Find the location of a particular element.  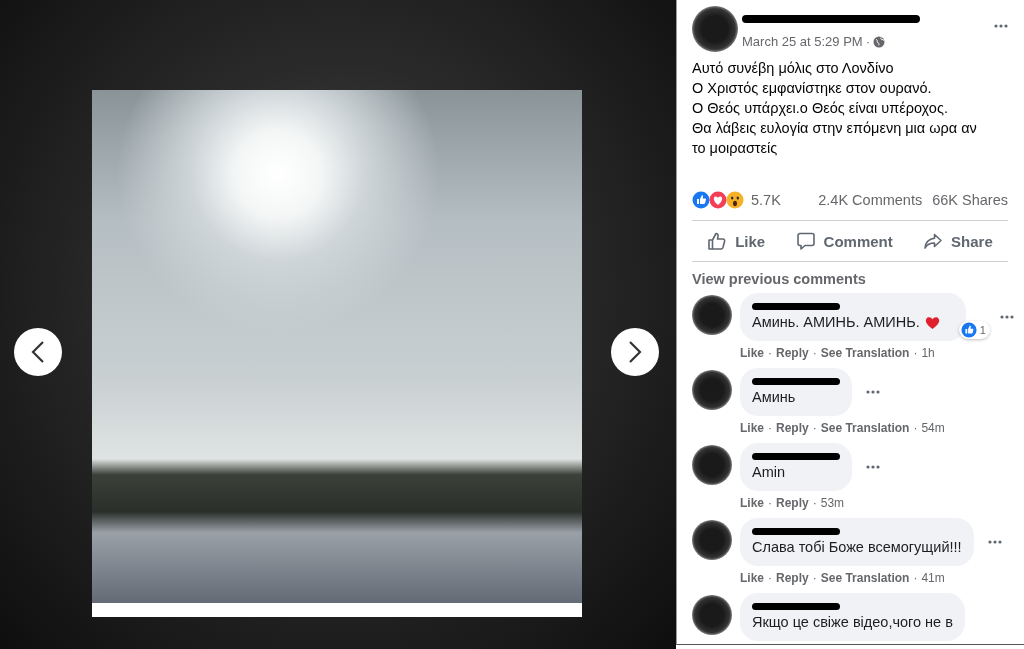

next-button is located at coordinates (635, 352).